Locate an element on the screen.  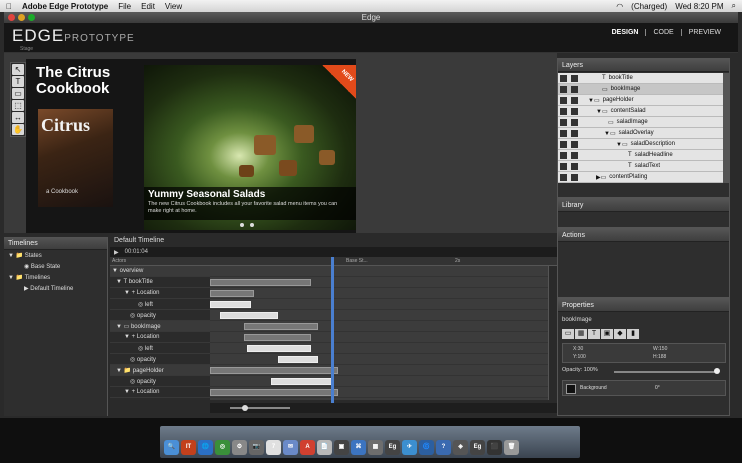
dock-app-icon: 🔍 is located at coordinates (171, 447).